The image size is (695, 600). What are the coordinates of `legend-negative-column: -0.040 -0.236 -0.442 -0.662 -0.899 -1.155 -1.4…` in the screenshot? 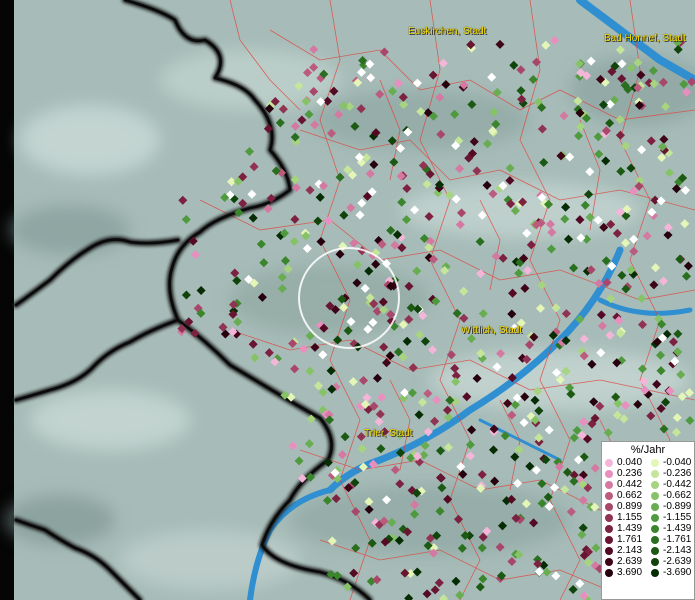 It's located at (671, 518).